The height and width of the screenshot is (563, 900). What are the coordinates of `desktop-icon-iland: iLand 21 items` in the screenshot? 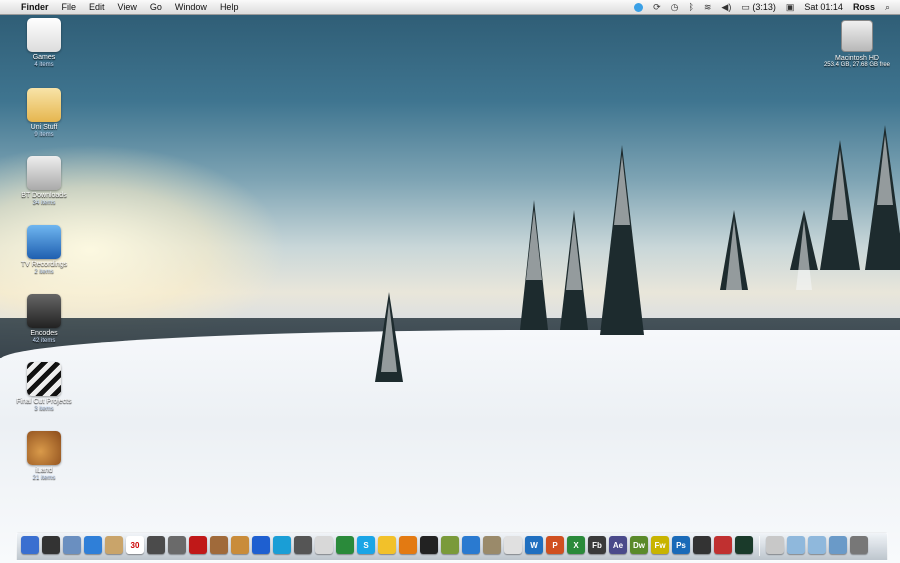 It's located at (44, 456).